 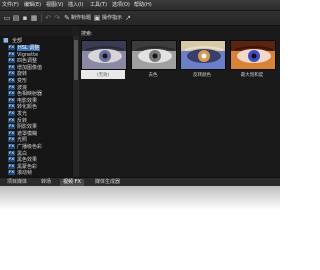 I want to click on effect-label: 最大饱和度, so click(x=252, y=75).